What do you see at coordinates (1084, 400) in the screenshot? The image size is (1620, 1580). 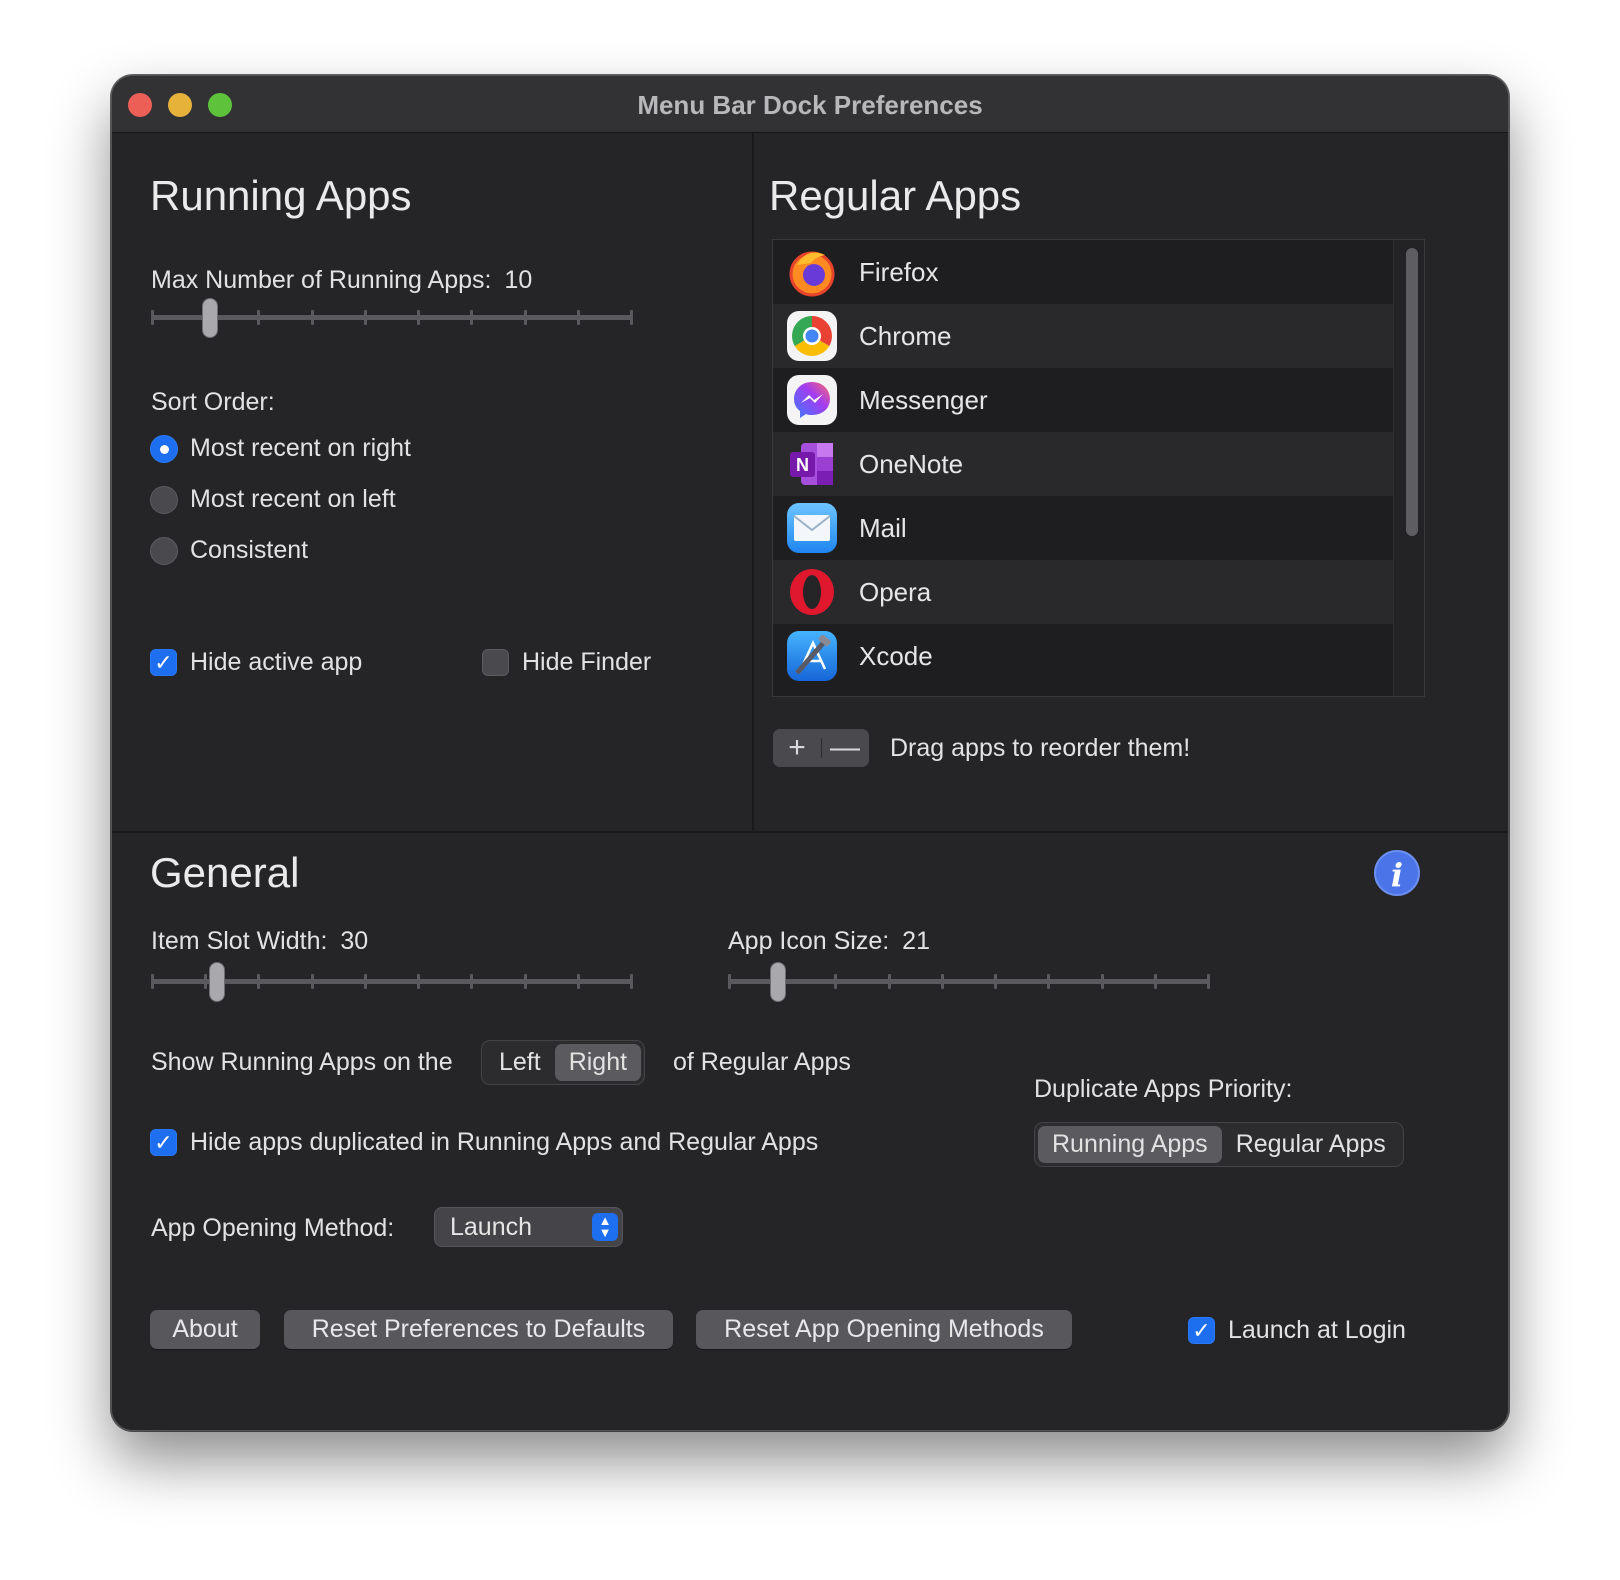 I see `list-item: Messenger` at bounding box center [1084, 400].